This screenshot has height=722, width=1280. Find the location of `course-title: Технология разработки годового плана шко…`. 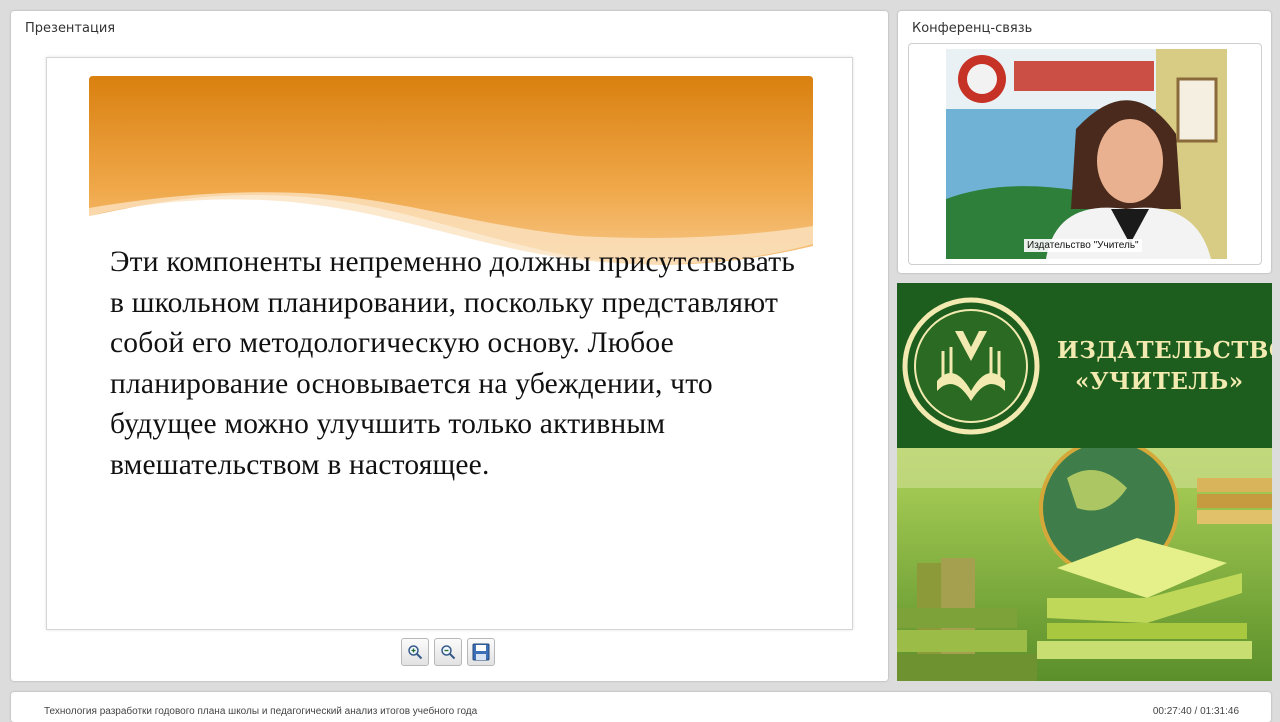

course-title: Технология разработки годового плана шко… is located at coordinates (261, 711).